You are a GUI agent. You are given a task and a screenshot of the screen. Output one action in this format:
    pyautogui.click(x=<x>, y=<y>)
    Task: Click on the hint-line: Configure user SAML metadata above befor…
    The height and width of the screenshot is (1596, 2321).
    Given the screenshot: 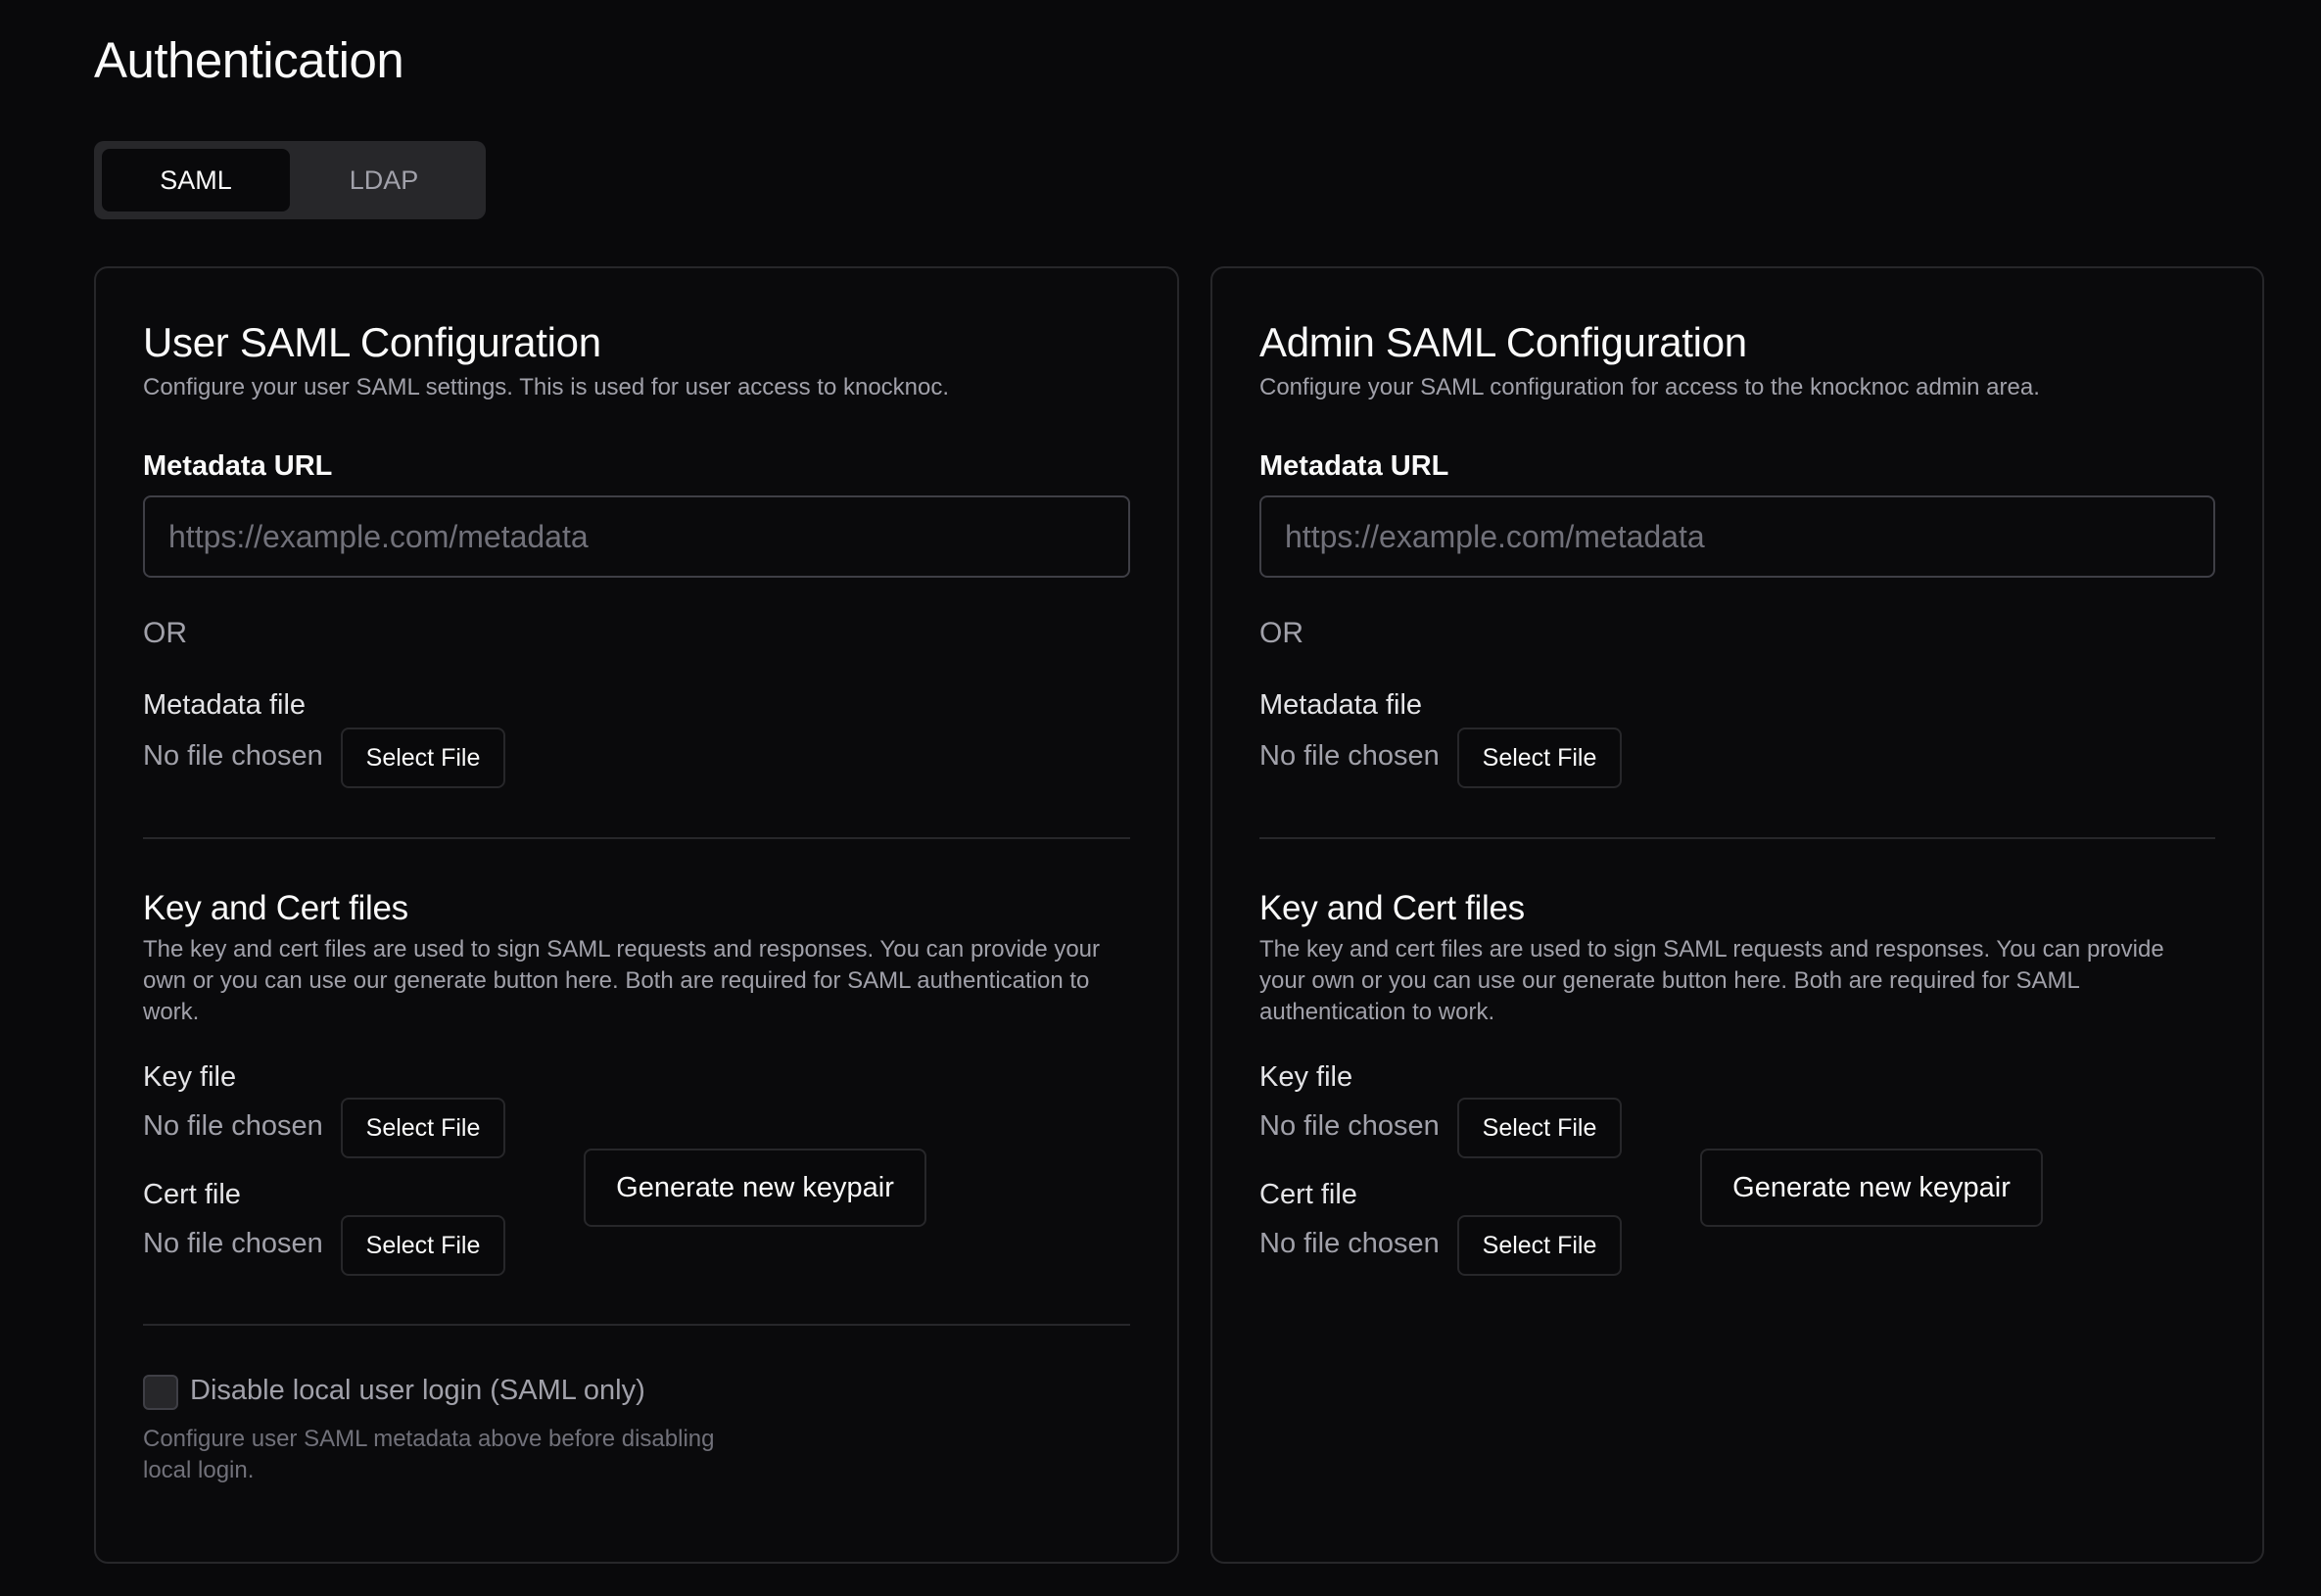 What is the action you would take?
    pyautogui.click(x=429, y=1439)
    